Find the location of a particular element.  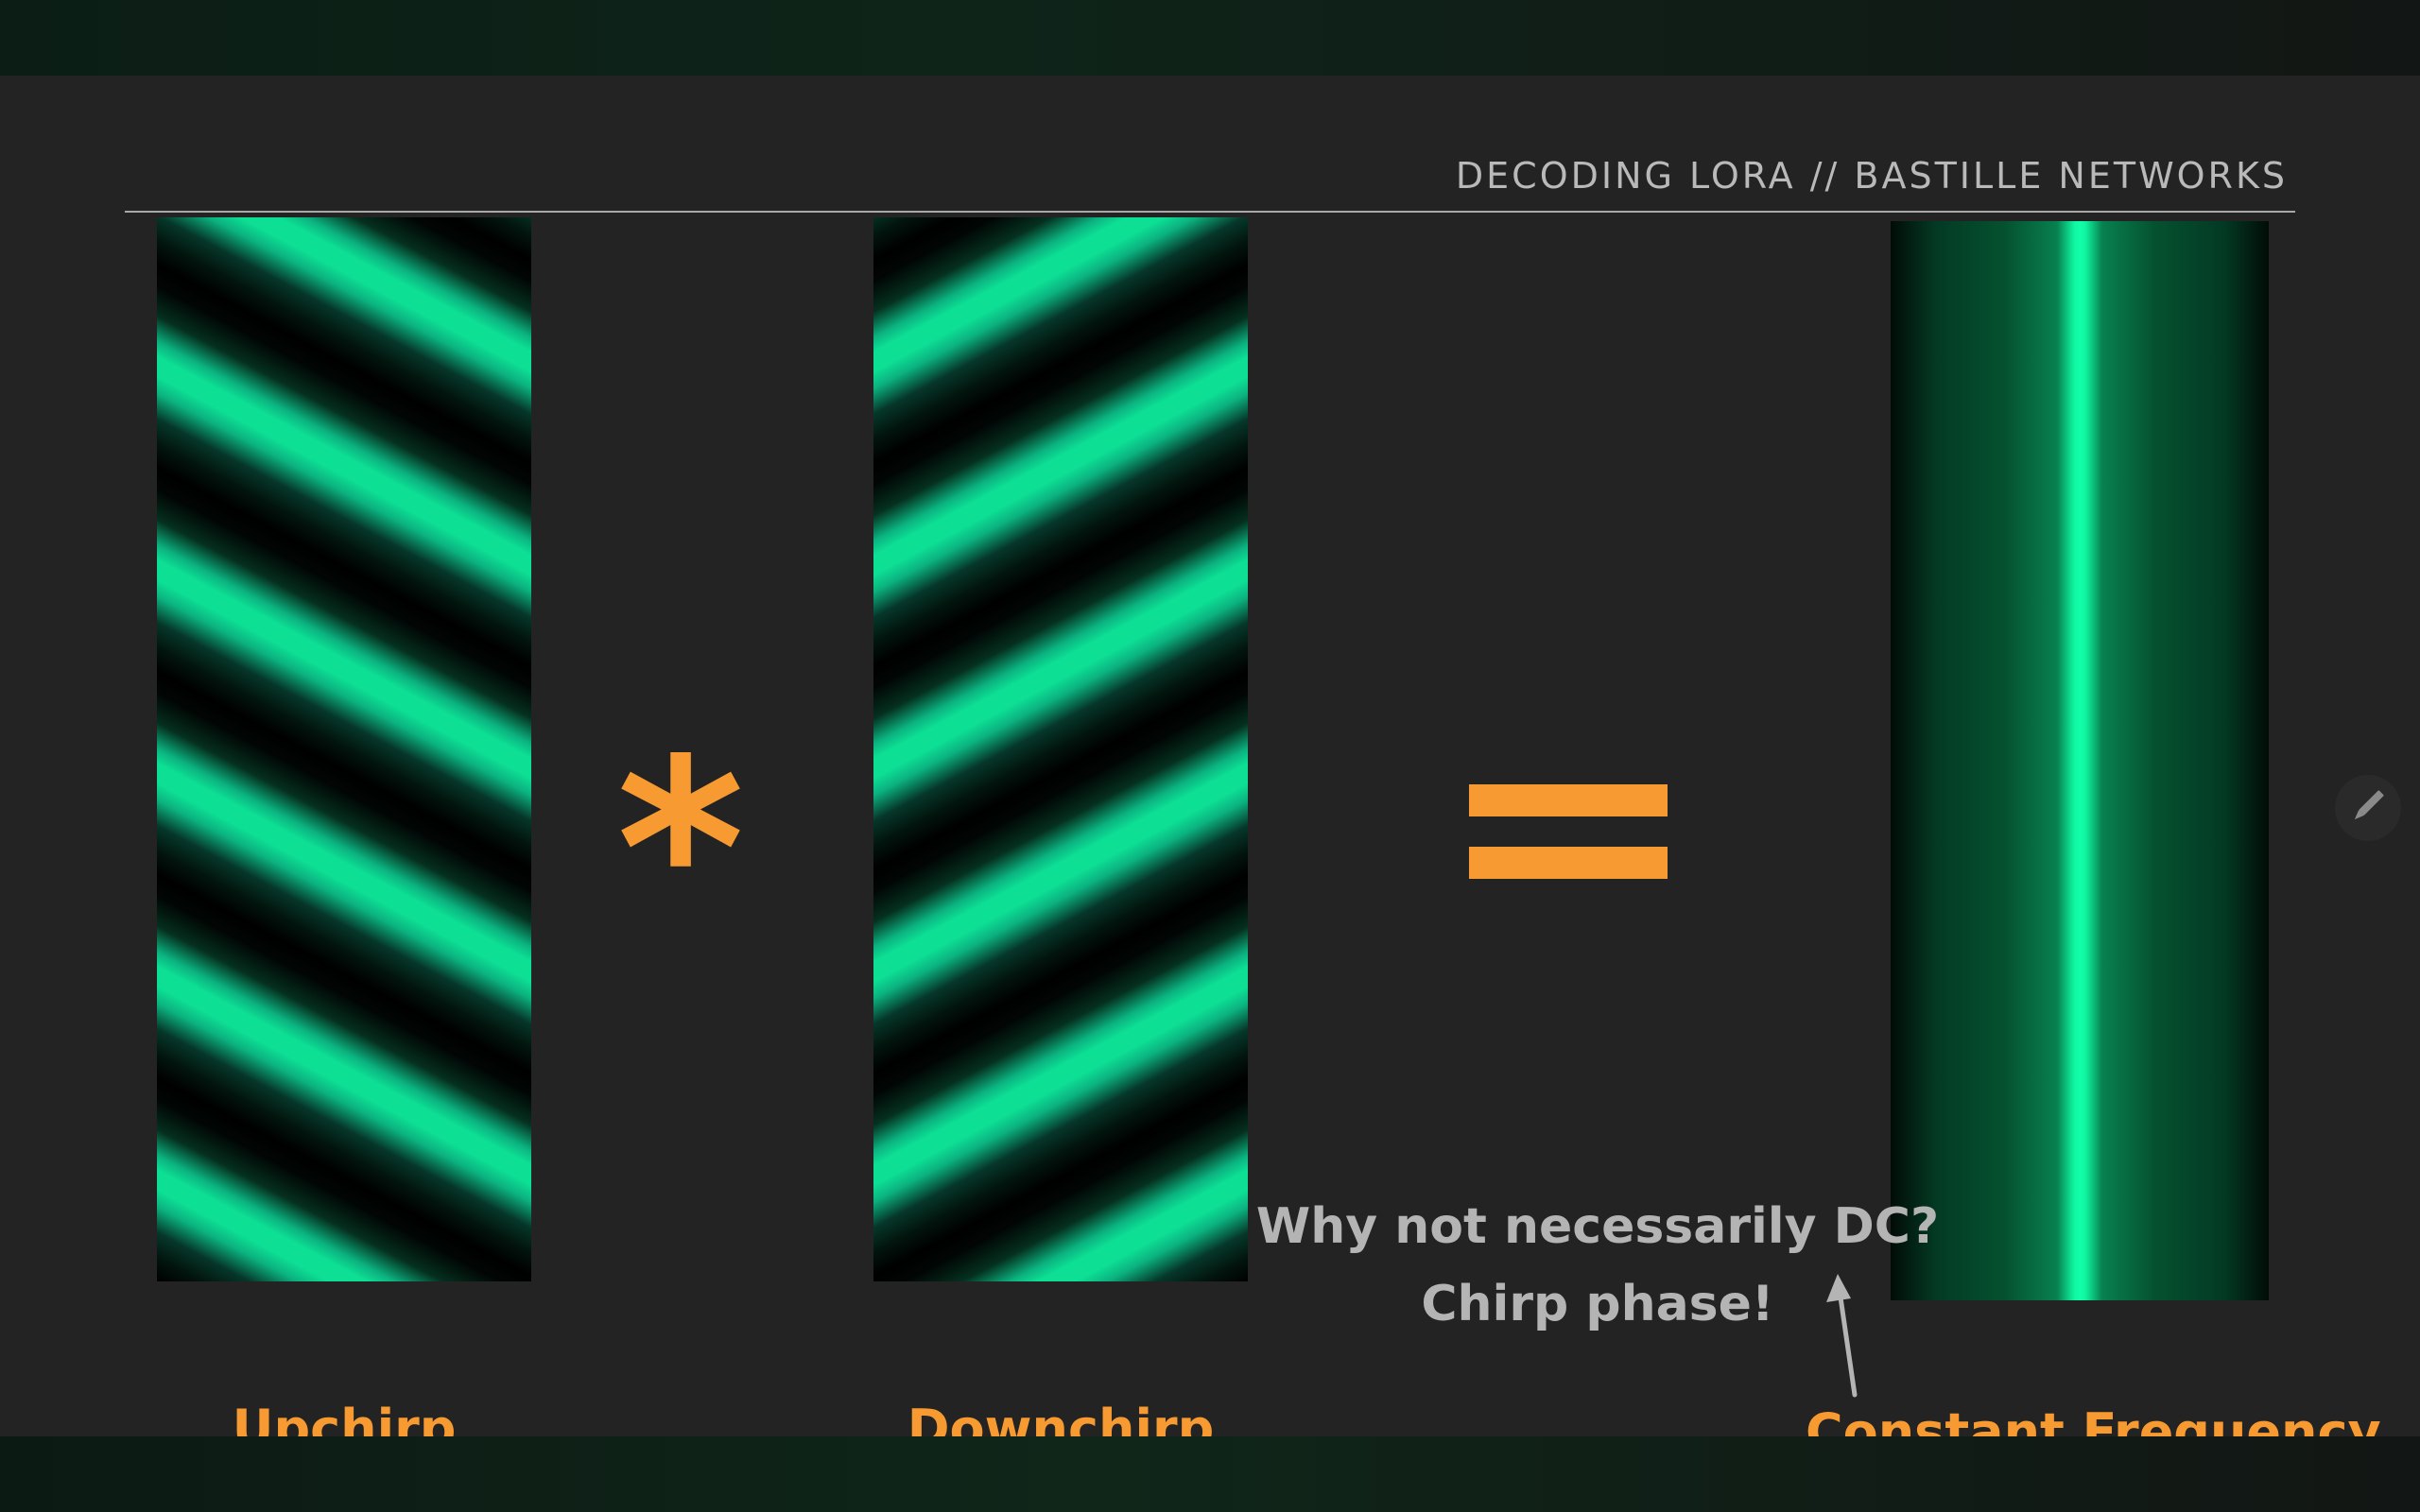

constant-frequency-spectrogram is located at coordinates (2080, 760).